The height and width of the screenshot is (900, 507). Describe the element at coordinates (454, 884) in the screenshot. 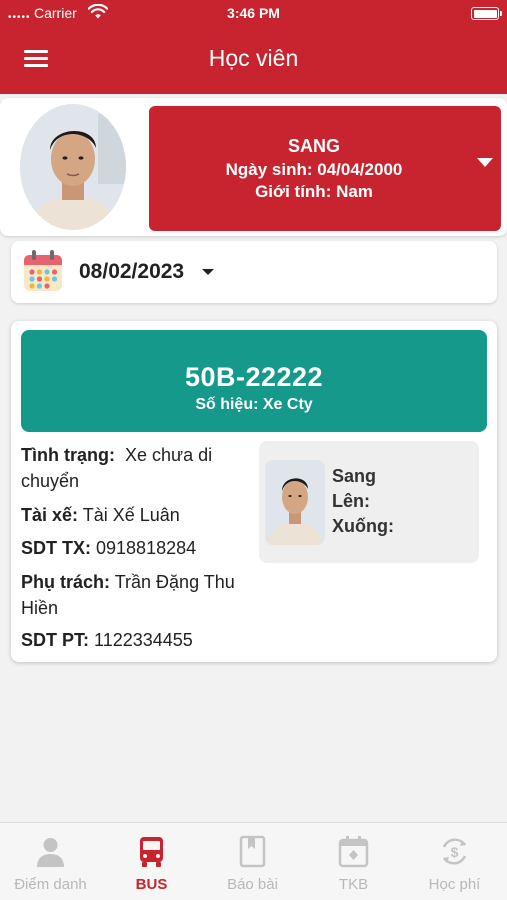

I see `tab-label: Học phí` at that location.